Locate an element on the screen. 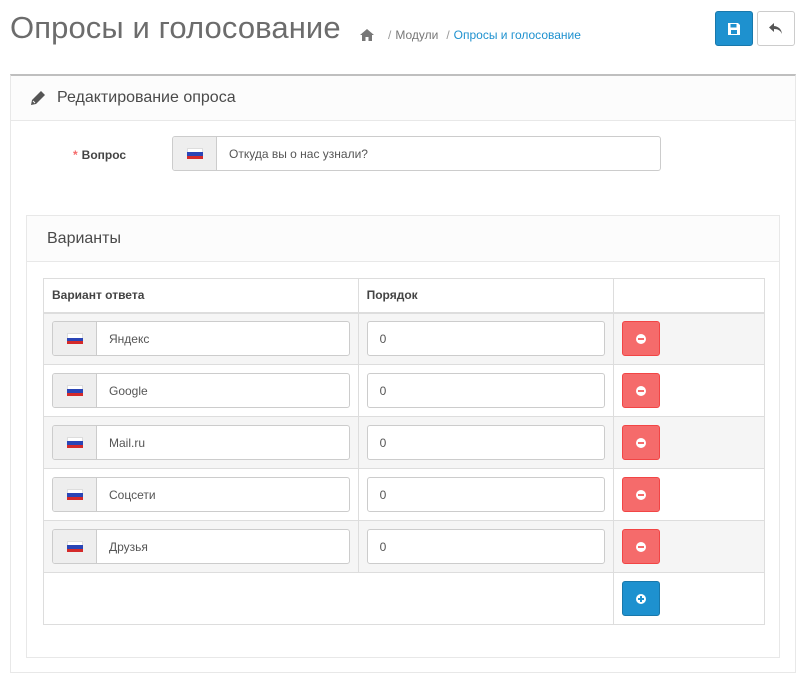 The width and height of the screenshot is (808, 681). answer-input: Друзья is located at coordinates (223, 546).